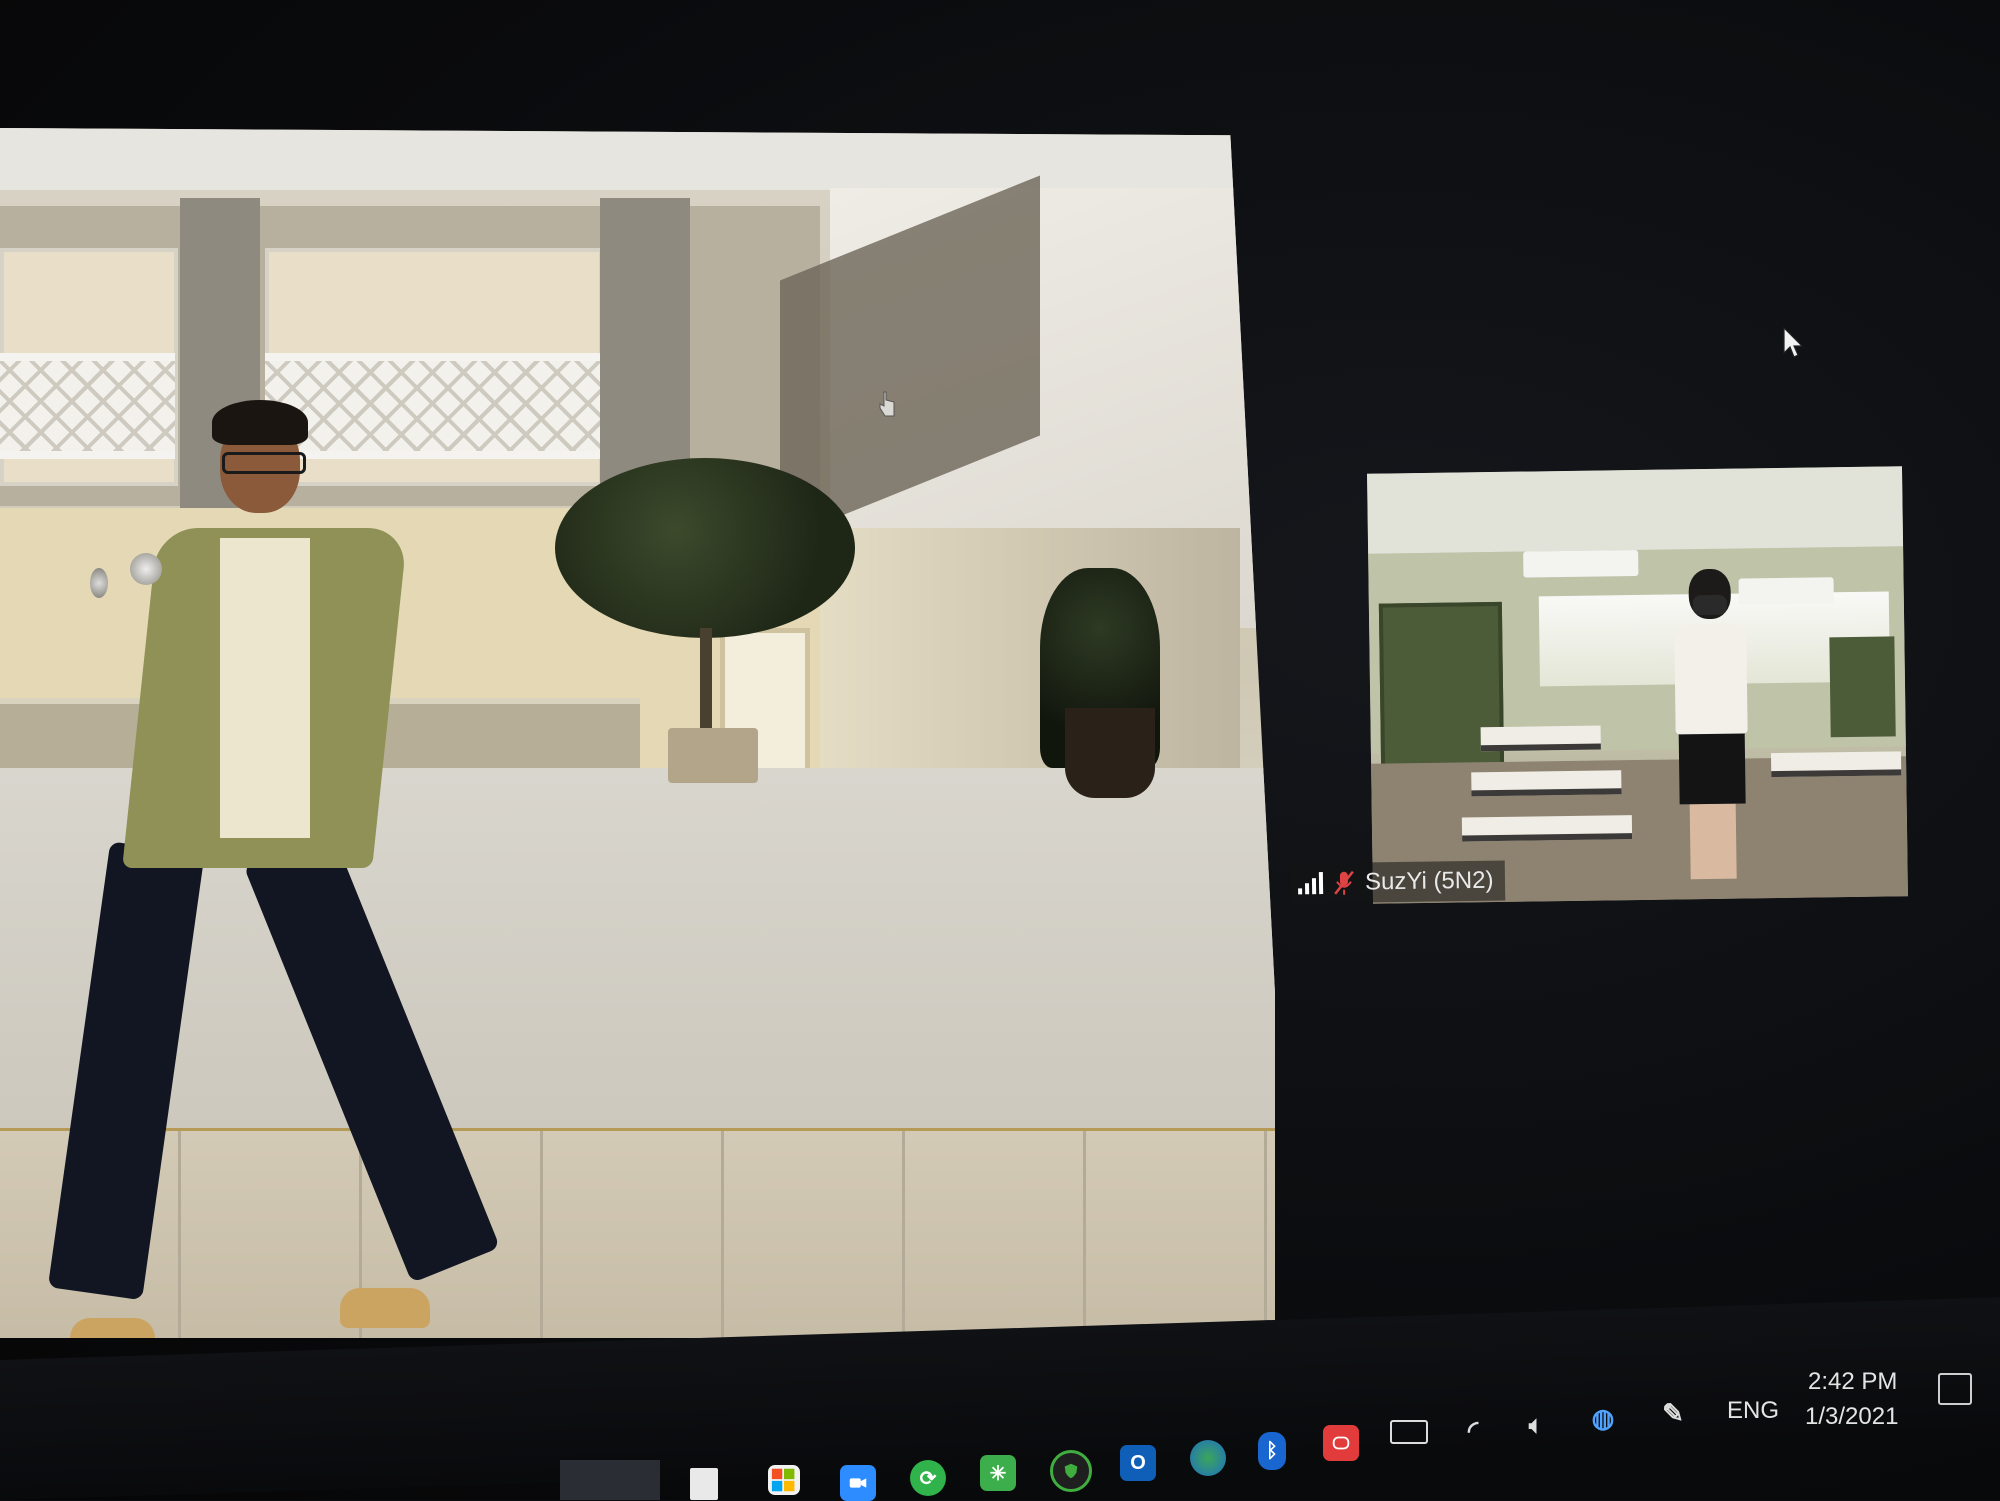 This screenshot has width=2000, height=1501. I want to click on mouse-pointer-icon, so click(1794, 343).